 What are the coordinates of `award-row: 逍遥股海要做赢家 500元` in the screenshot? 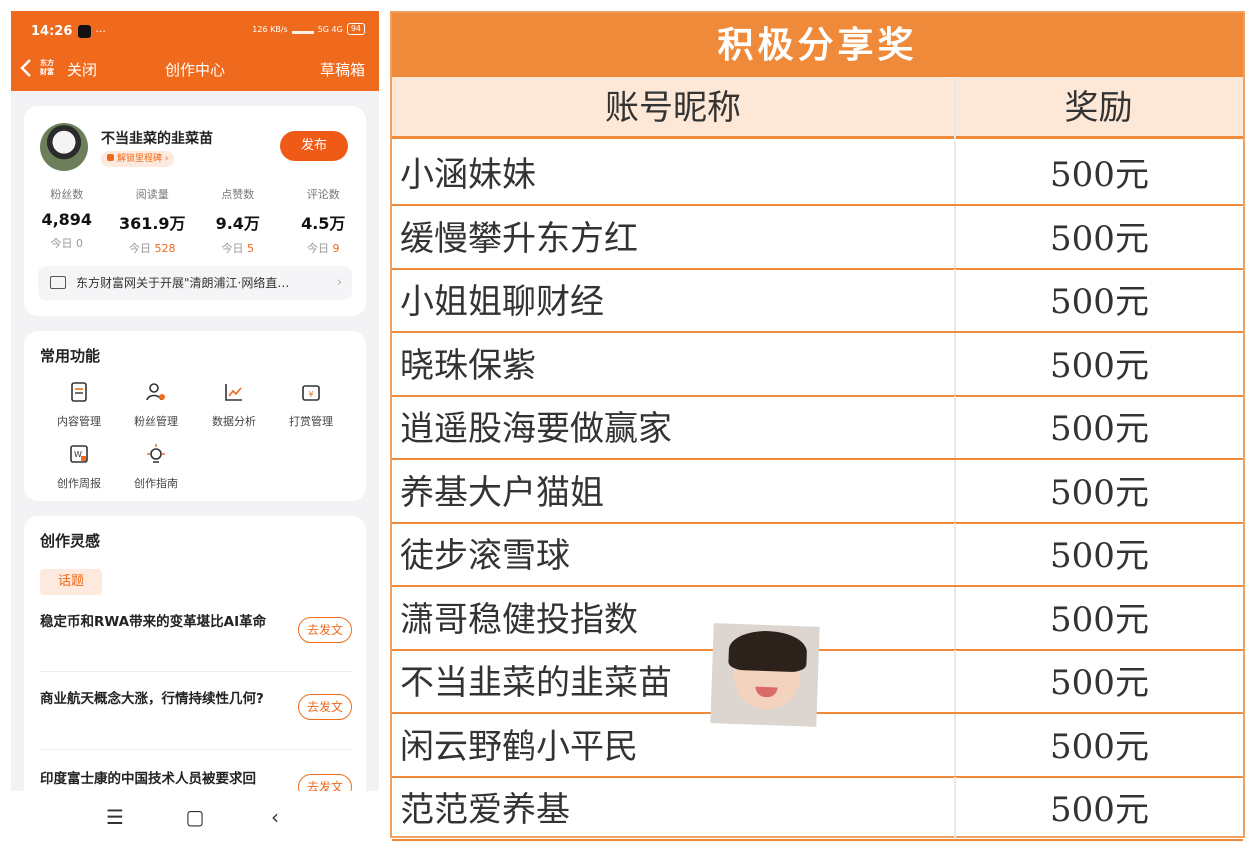 It's located at (817, 428).